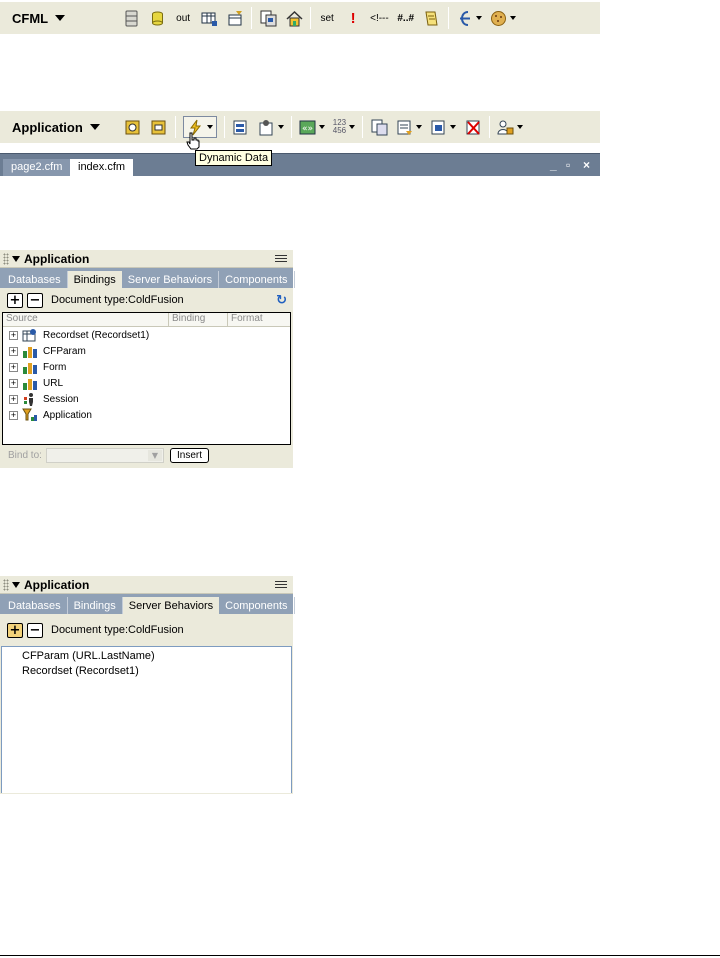 This screenshot has width=720, height=958. What do you see at coordinates (190, 455) in the screenshot?
I see `insert-button: Insert` at bounding box center [190, 455].